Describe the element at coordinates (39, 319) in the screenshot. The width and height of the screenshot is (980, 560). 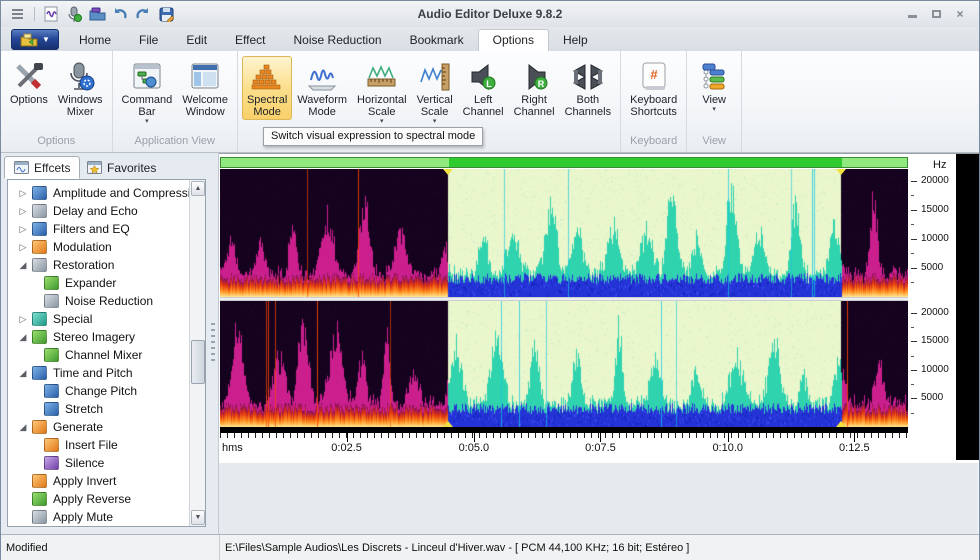
I see `special-icon` at that location.